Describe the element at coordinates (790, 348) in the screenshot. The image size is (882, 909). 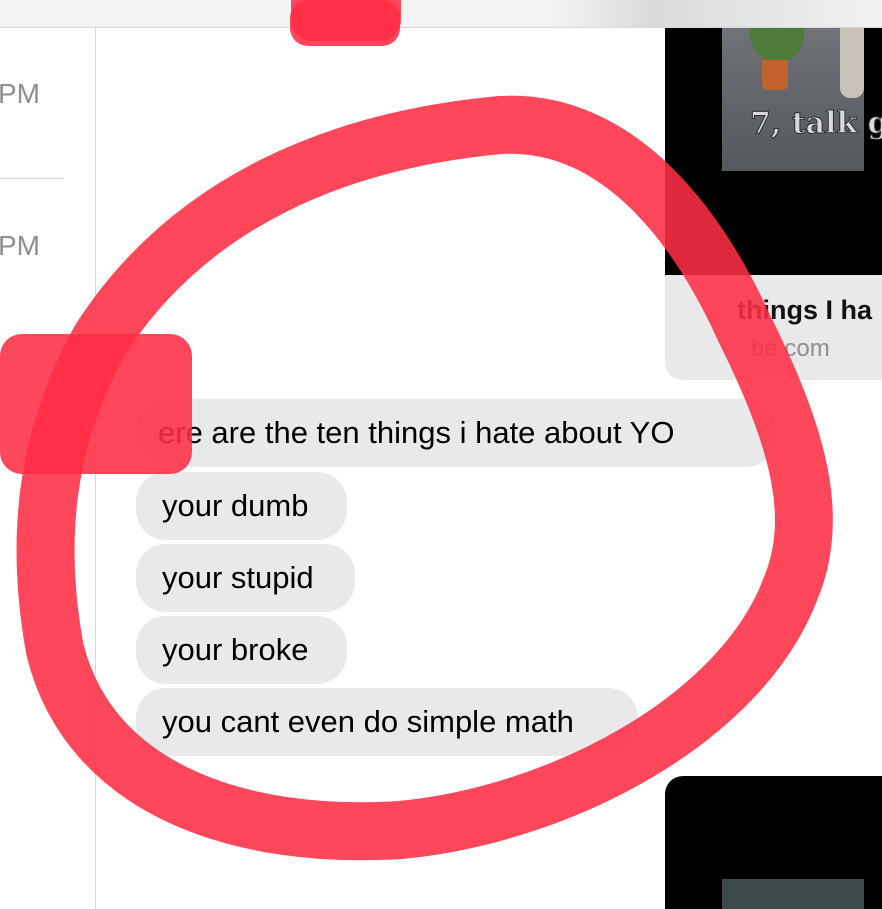
I see `link-domain: be.com` at that location.